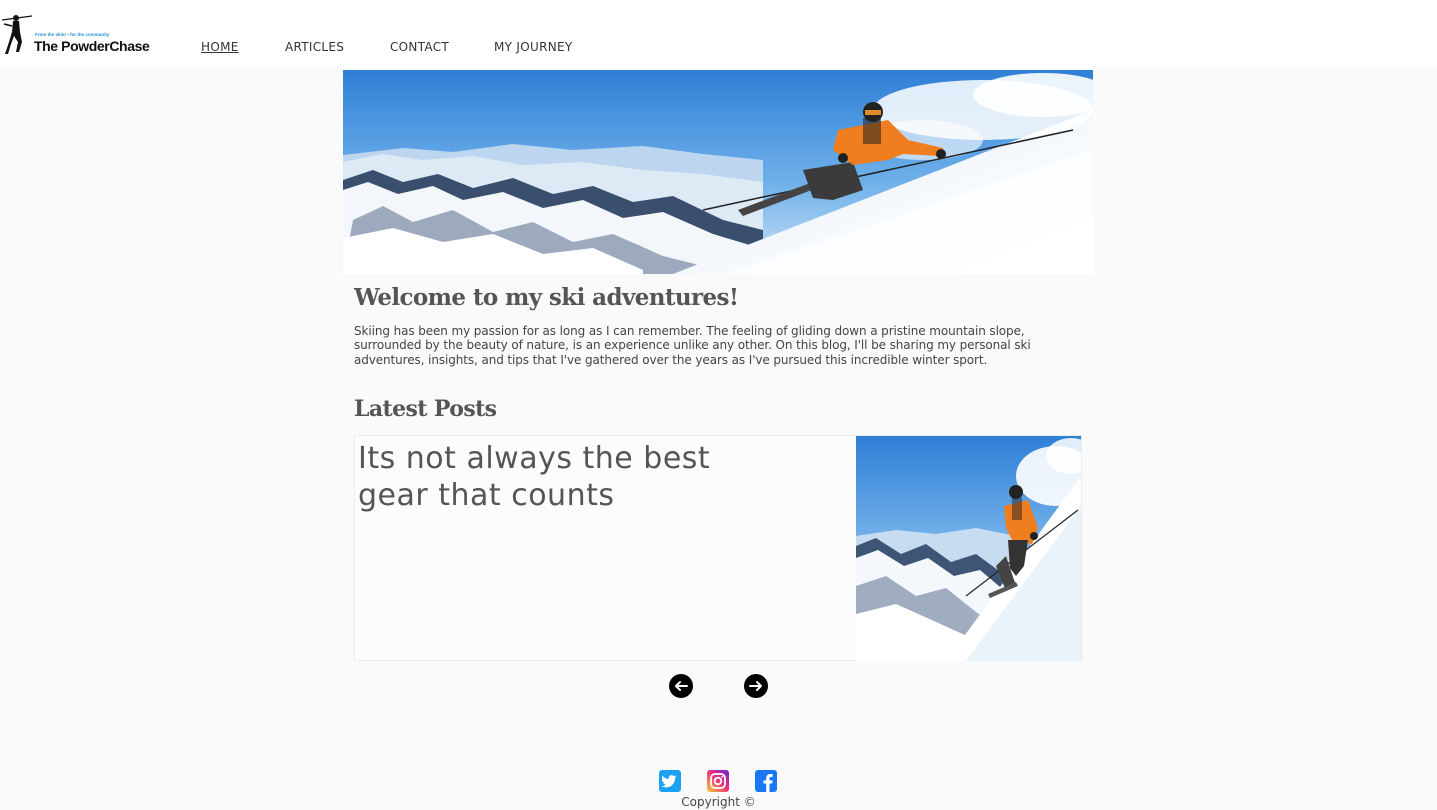 This screenshot has width=1437, height=810. What do you see at coordinates (314, 47) in the screenshot?
I see `nav-articles: ARTICLES` at bounding box center [314, 47].